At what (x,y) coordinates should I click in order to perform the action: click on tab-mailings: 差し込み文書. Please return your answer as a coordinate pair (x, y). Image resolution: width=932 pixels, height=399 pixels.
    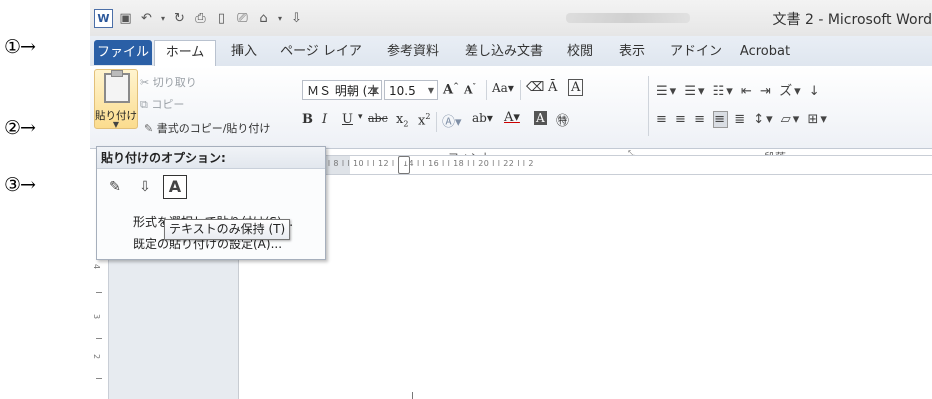
    Looking at the image, I should click on (504, 52).